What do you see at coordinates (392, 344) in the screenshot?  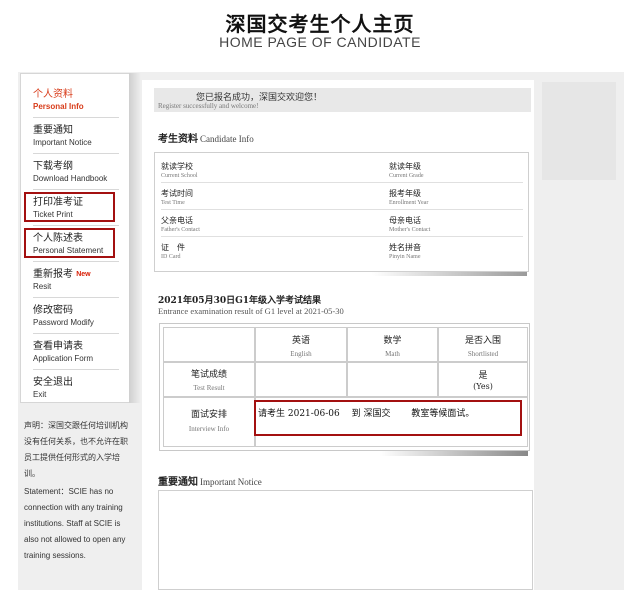 I see `table-header-math: 数学 Math` at bounding box center [392, 344].